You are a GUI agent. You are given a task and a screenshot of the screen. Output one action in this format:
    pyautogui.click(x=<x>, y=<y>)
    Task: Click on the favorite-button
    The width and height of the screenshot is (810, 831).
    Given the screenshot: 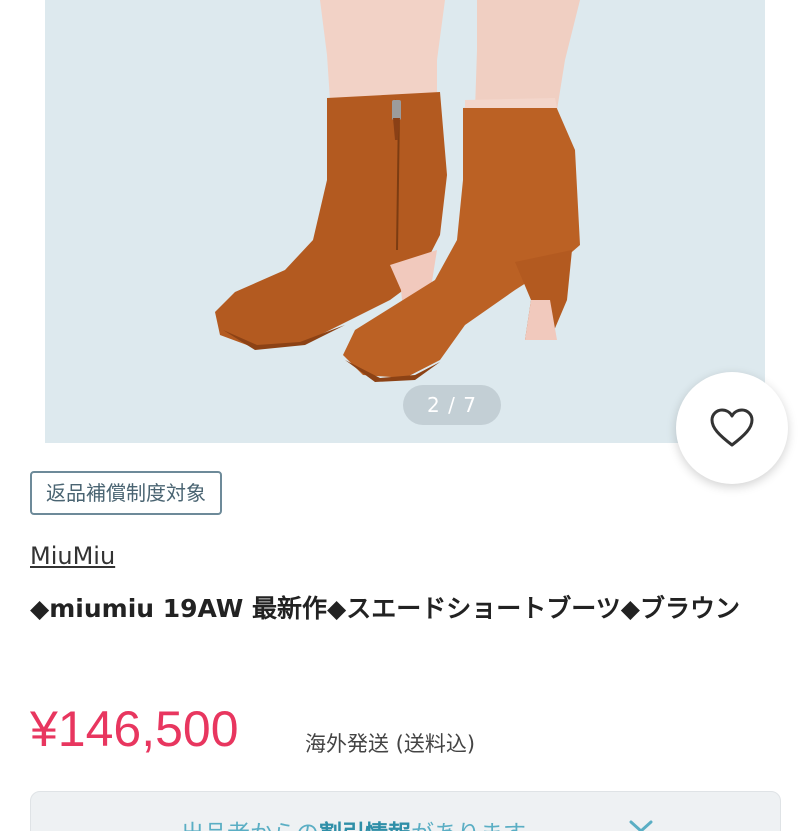 What is the action you would take?
    pyautogui.click(x=732, y=428)
    